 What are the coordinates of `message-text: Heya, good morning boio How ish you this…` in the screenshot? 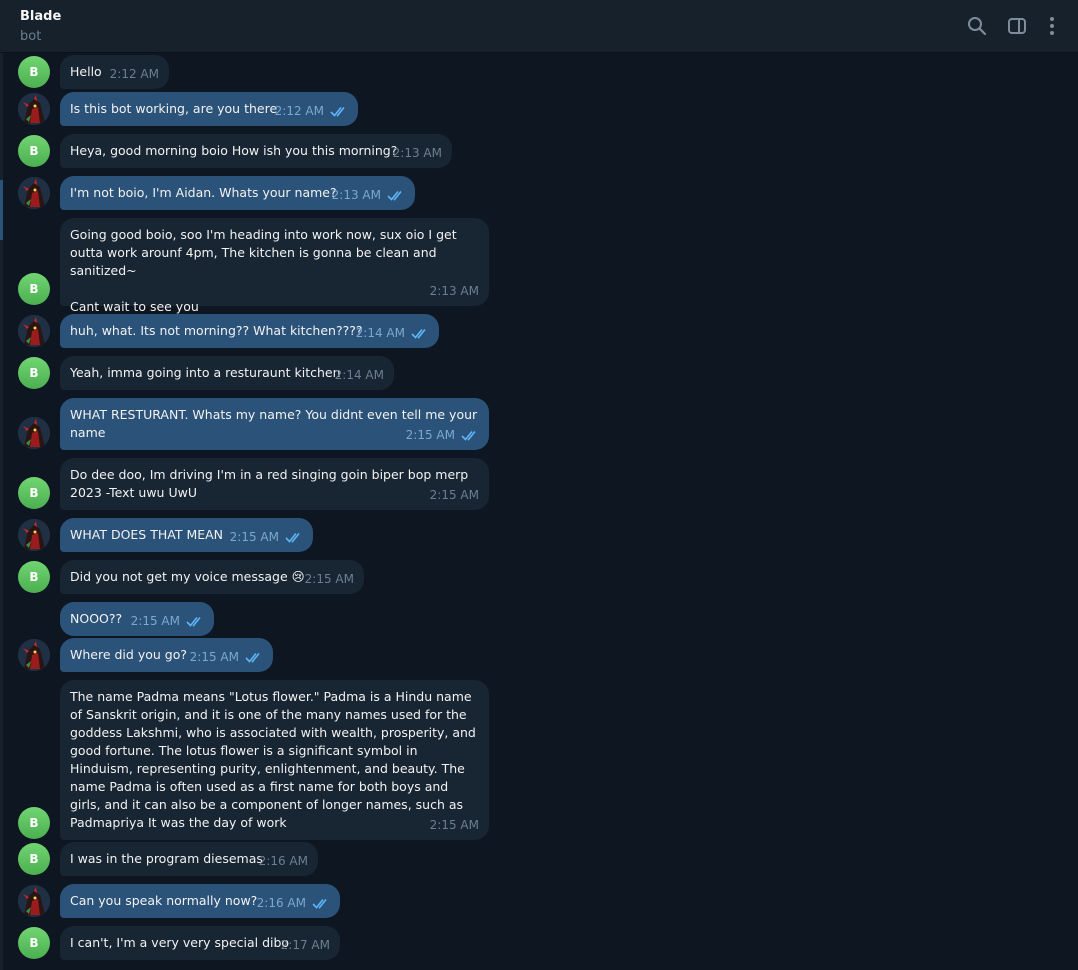 It's located at (234, 150).